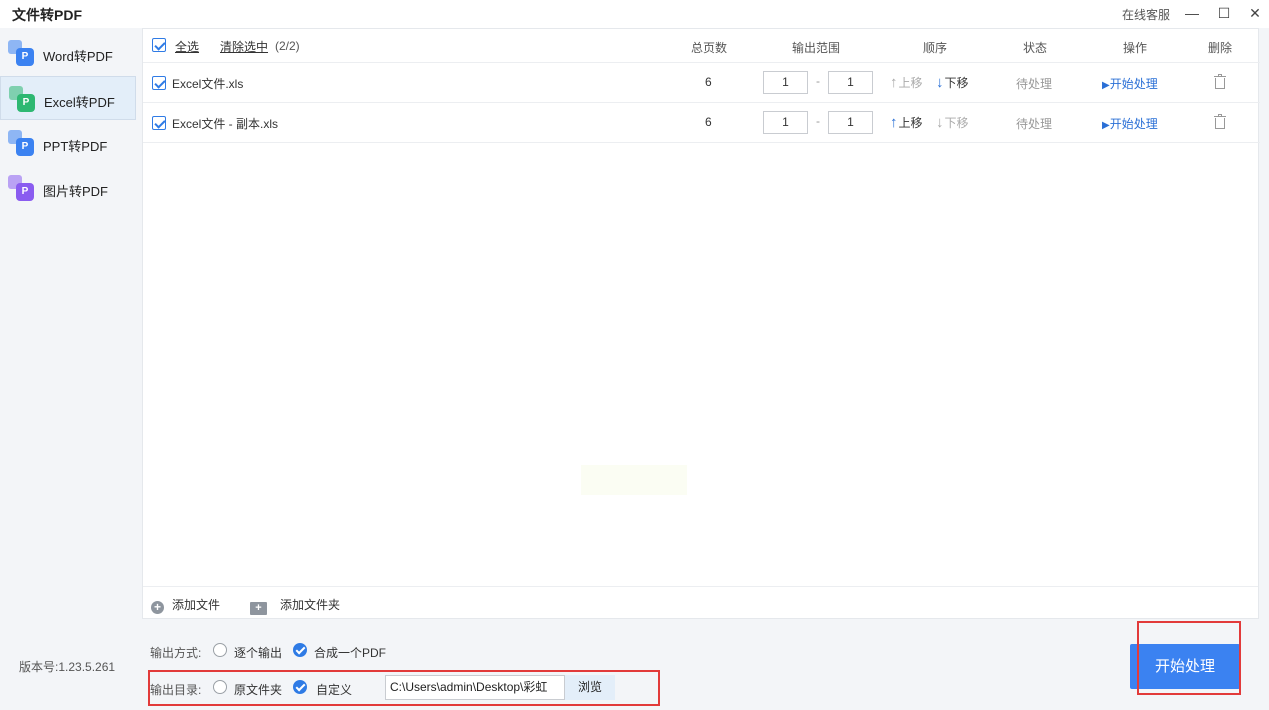 Image resolution: width=1269 pixels, height=710 pixels. Describe the element at coordinates (21, 143) in the screenshot. I see `ppt-pdf-icon: P` at that location.